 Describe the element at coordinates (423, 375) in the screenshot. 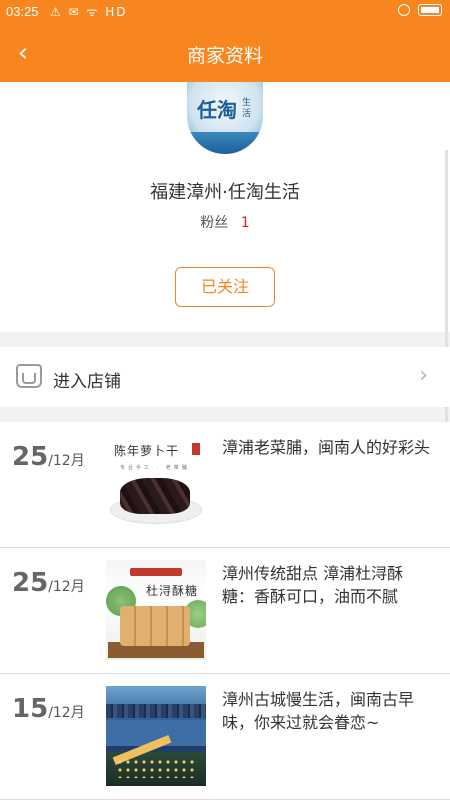

I see `chevron-right-icon: ›` at that location.